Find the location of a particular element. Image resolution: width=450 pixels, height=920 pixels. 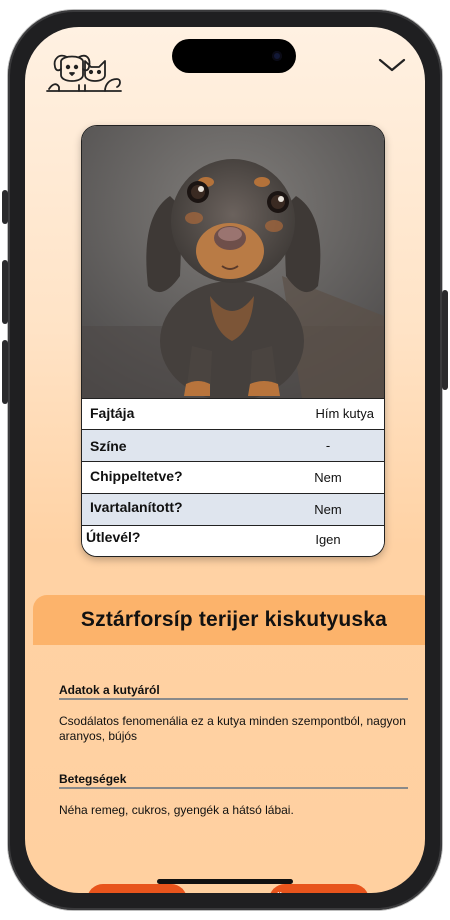

row-label: Ivartalanított? is located at coordinates (136, 507).